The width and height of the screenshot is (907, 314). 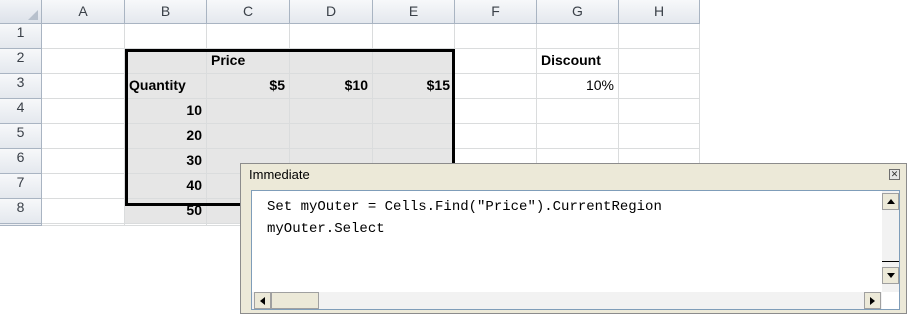 What do you see at coordinates (248, 12) in the screenshot?
I see `column-header-c: C` at bounding box center [248, 12].